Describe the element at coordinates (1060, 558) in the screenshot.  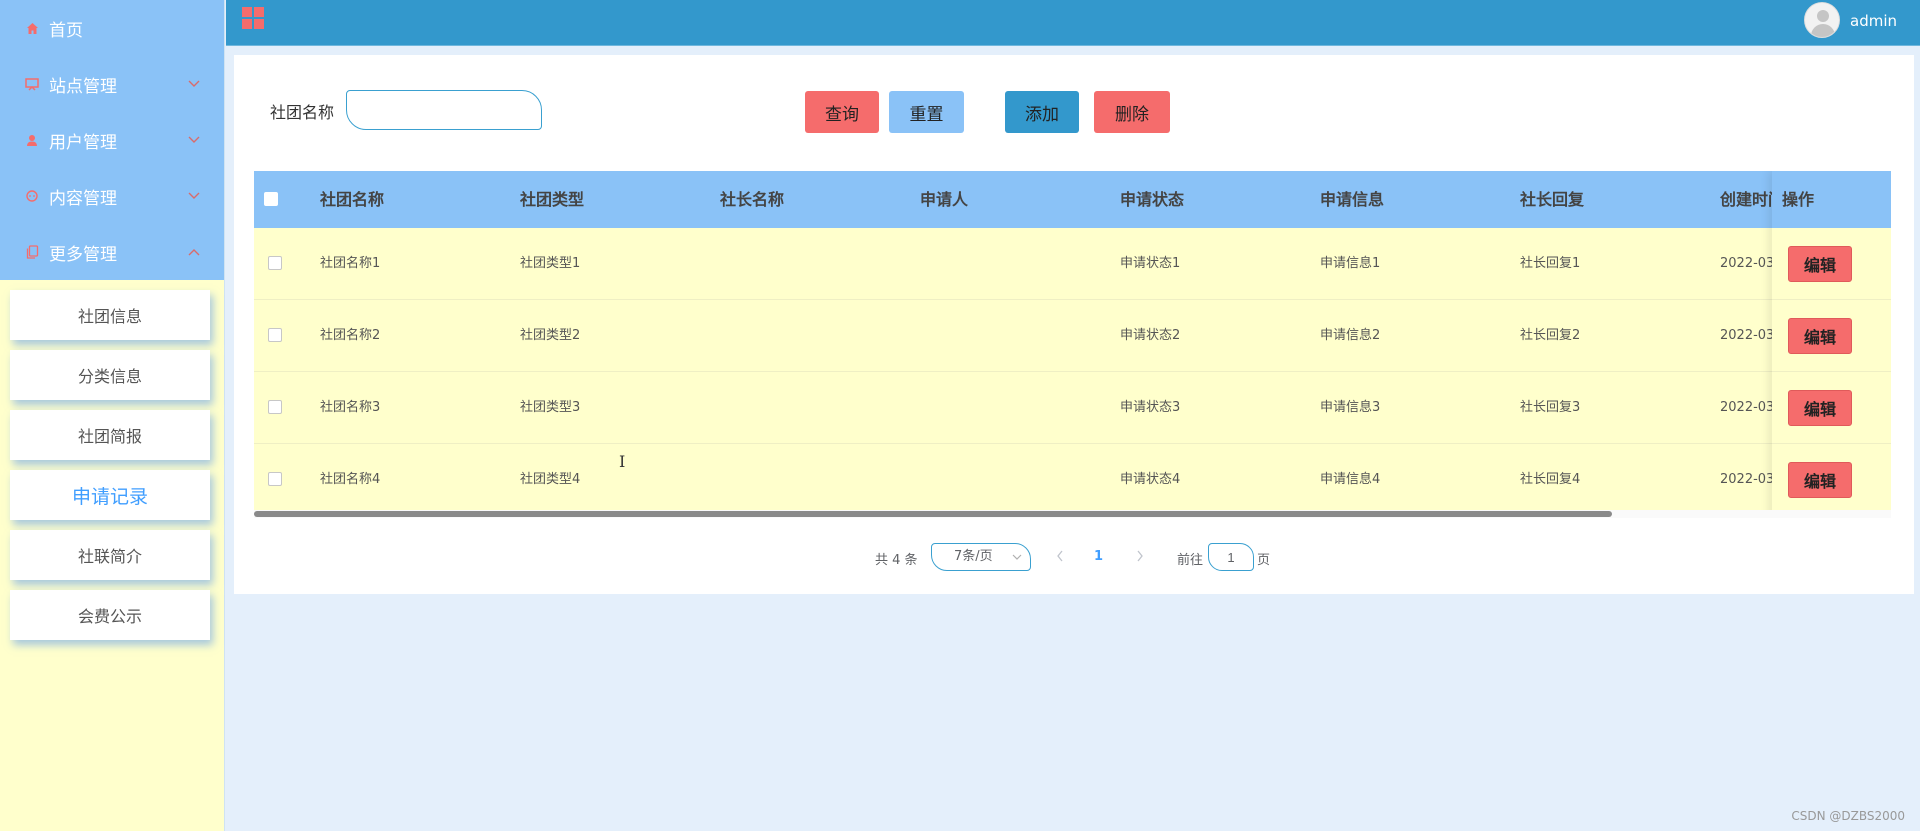
I see `prev-page-icon` at that location.